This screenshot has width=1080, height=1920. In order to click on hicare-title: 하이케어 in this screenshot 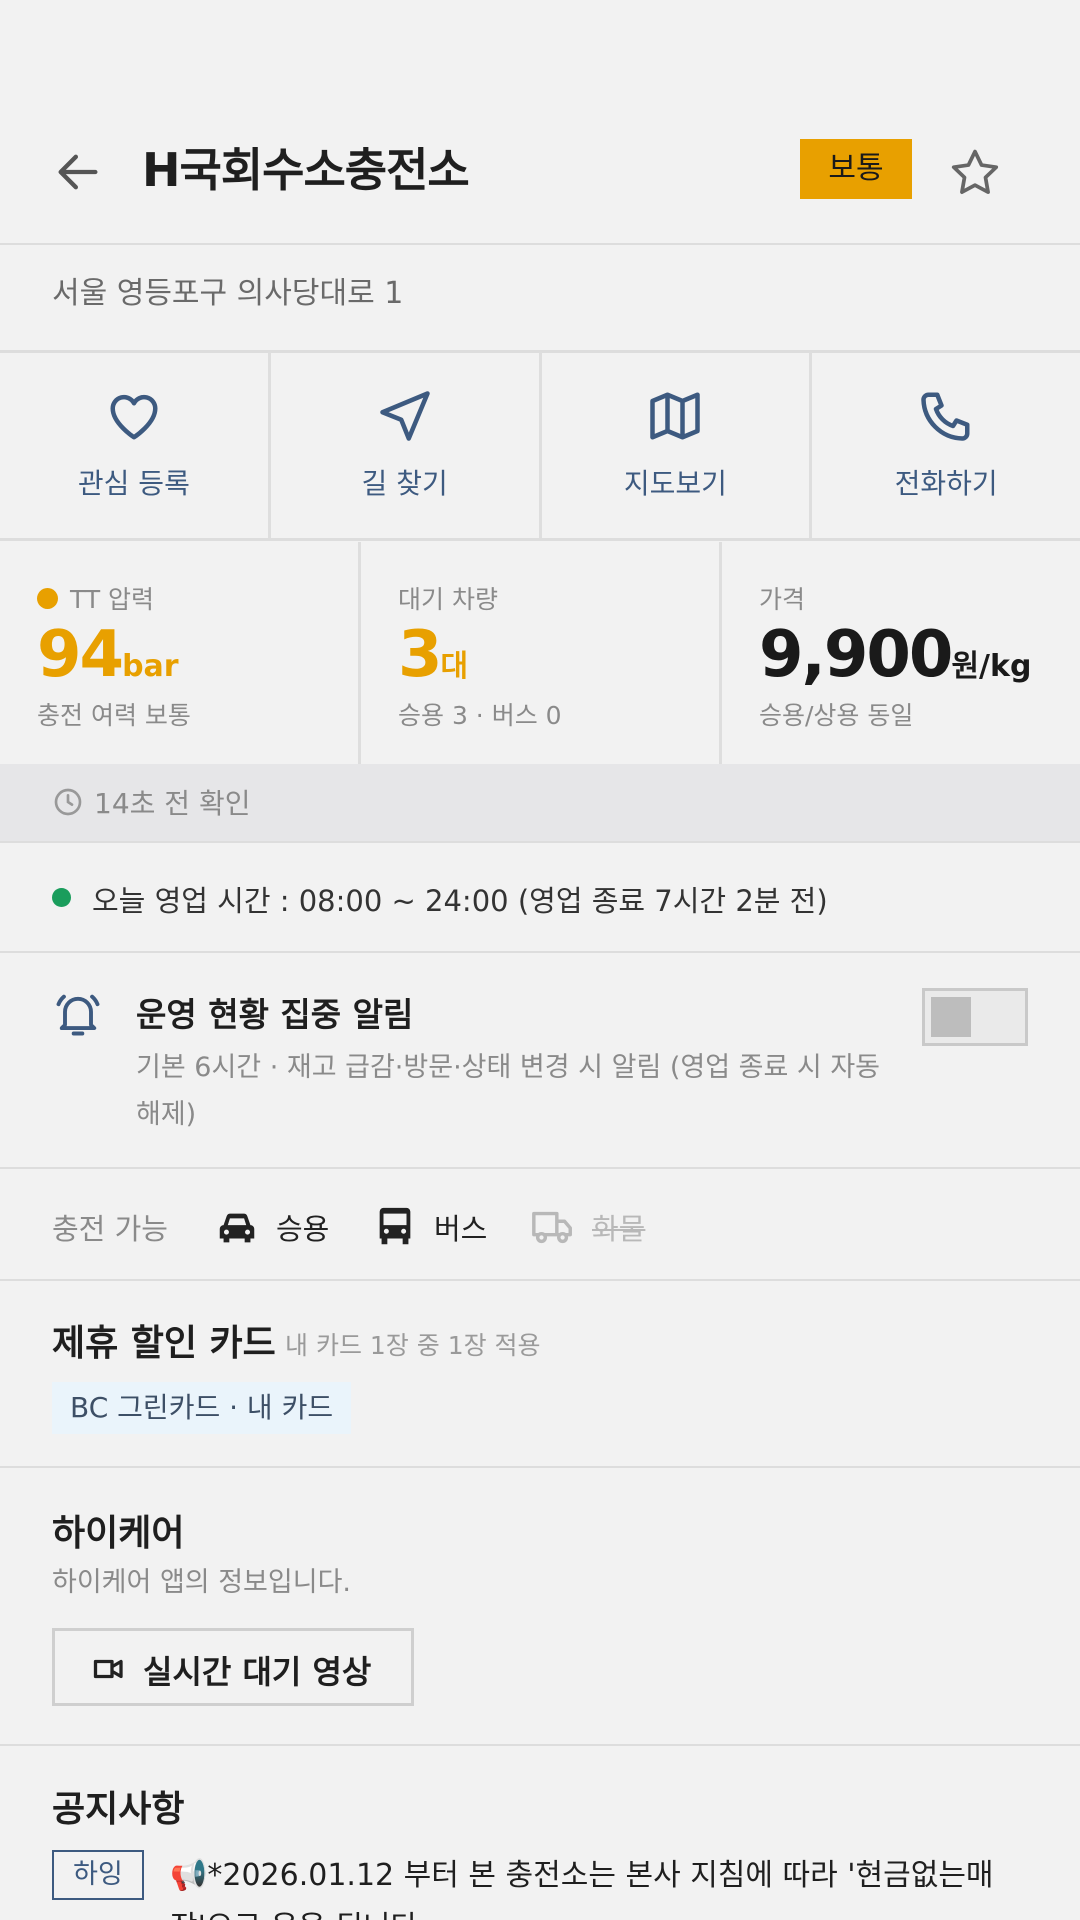, I will do `click(118, 1533)`.